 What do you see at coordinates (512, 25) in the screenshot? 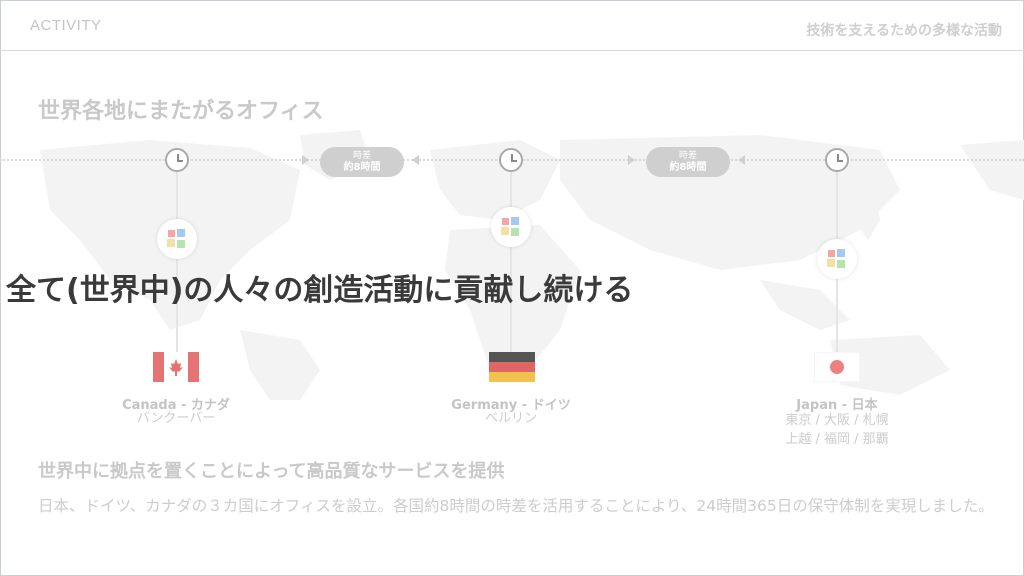
I see `header-bar: ACTIVITY 技術を支えるための多様な活動` at bounding box center [512, 25].